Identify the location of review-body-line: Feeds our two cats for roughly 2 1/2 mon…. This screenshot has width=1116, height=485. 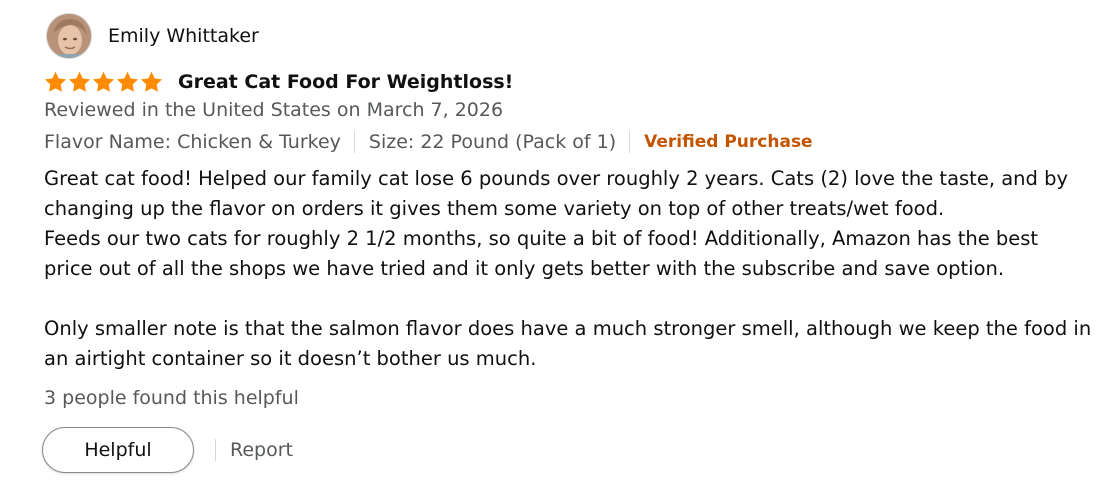
(541, 238).